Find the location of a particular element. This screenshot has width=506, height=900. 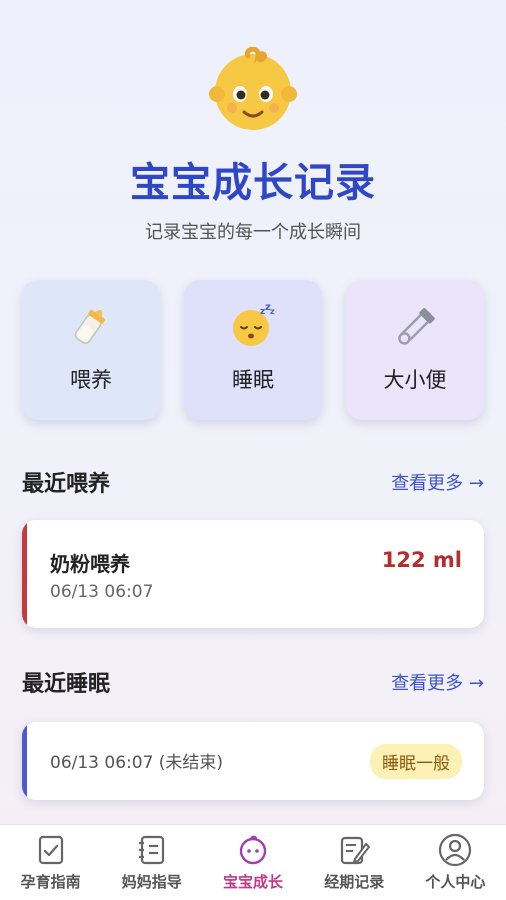

tab-profile-label: 个人中心 is located at coordinates (455, 882).